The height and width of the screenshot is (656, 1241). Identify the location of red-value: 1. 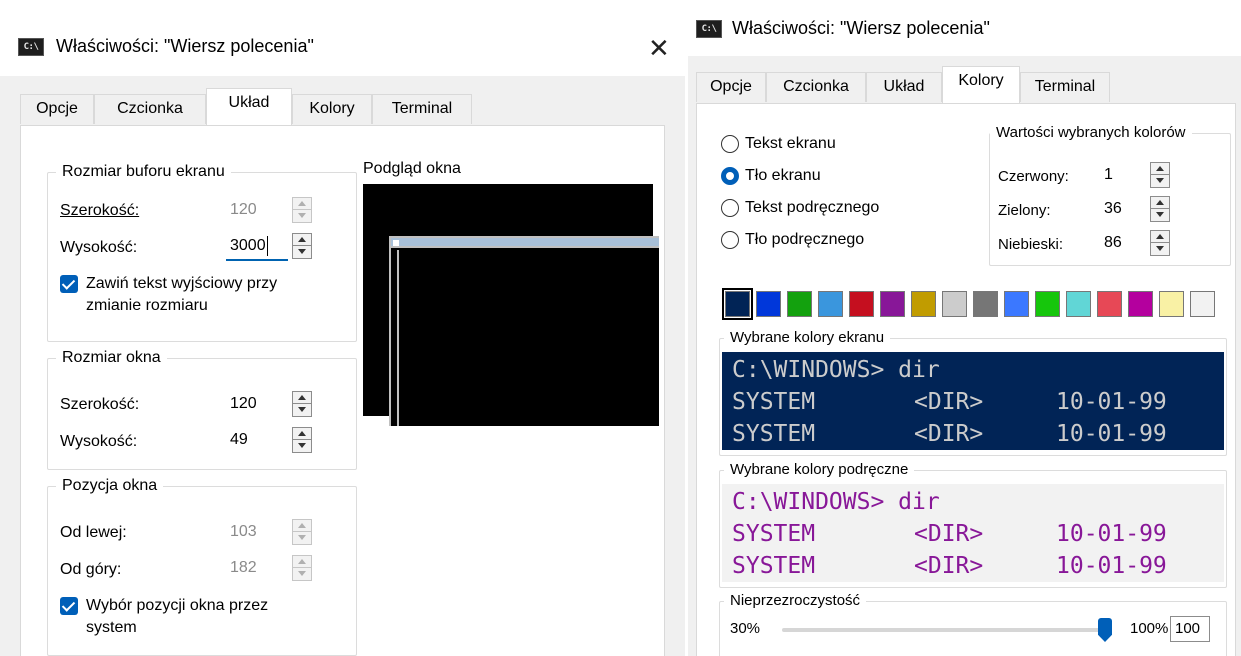
(1123, 175).